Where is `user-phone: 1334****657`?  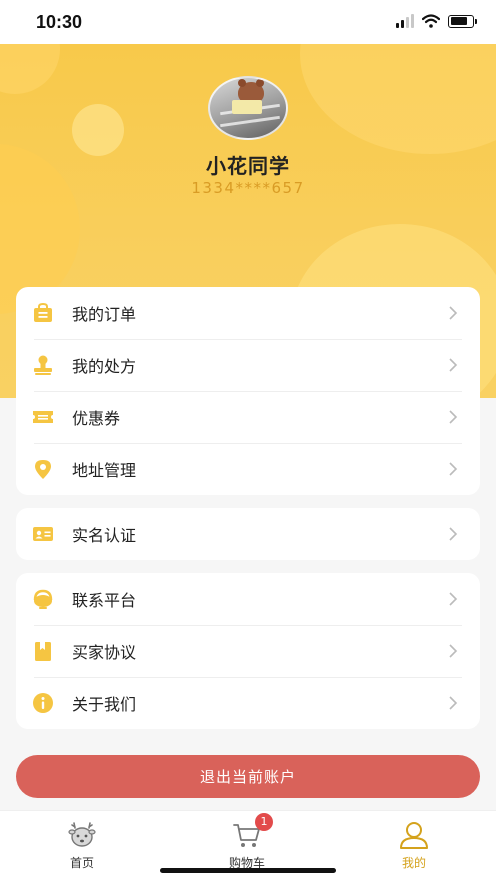 user-phone: 1334****657 is located at coordinates (248, 188).